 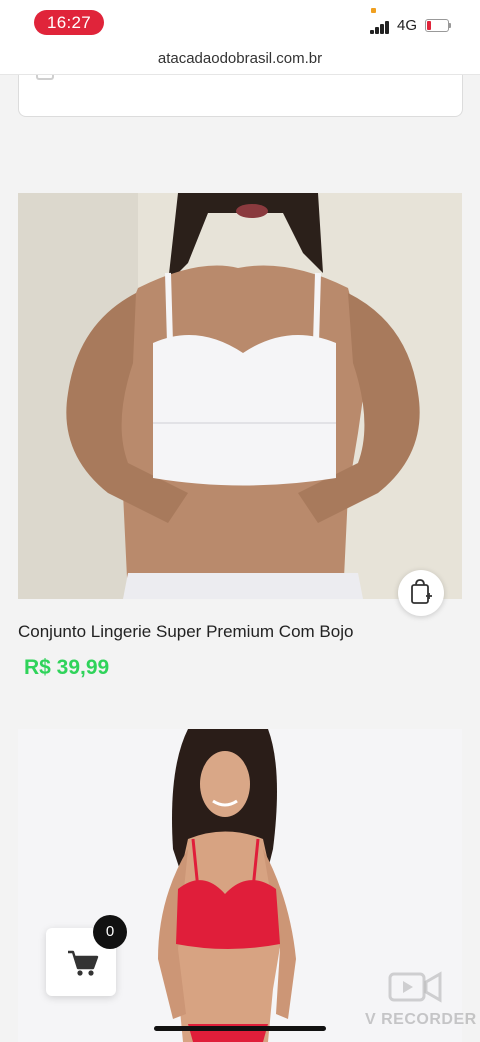 I want to click on status-bar: 16:27 4G, so click(x=240, y=23).